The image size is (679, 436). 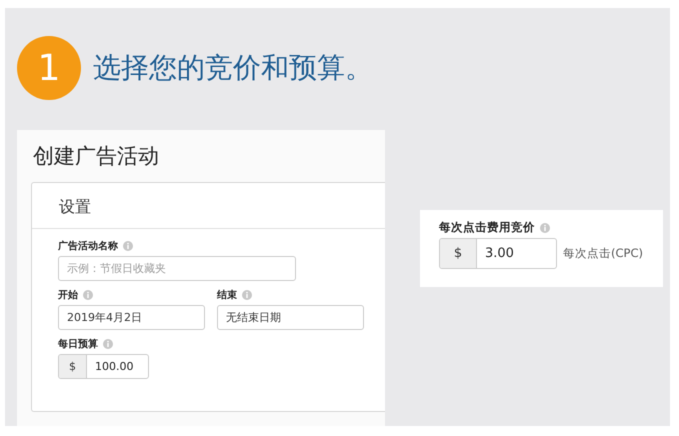 I want to click on campaign-name-field: 示例：节假日收藏夹, so click(x=177, y=268).